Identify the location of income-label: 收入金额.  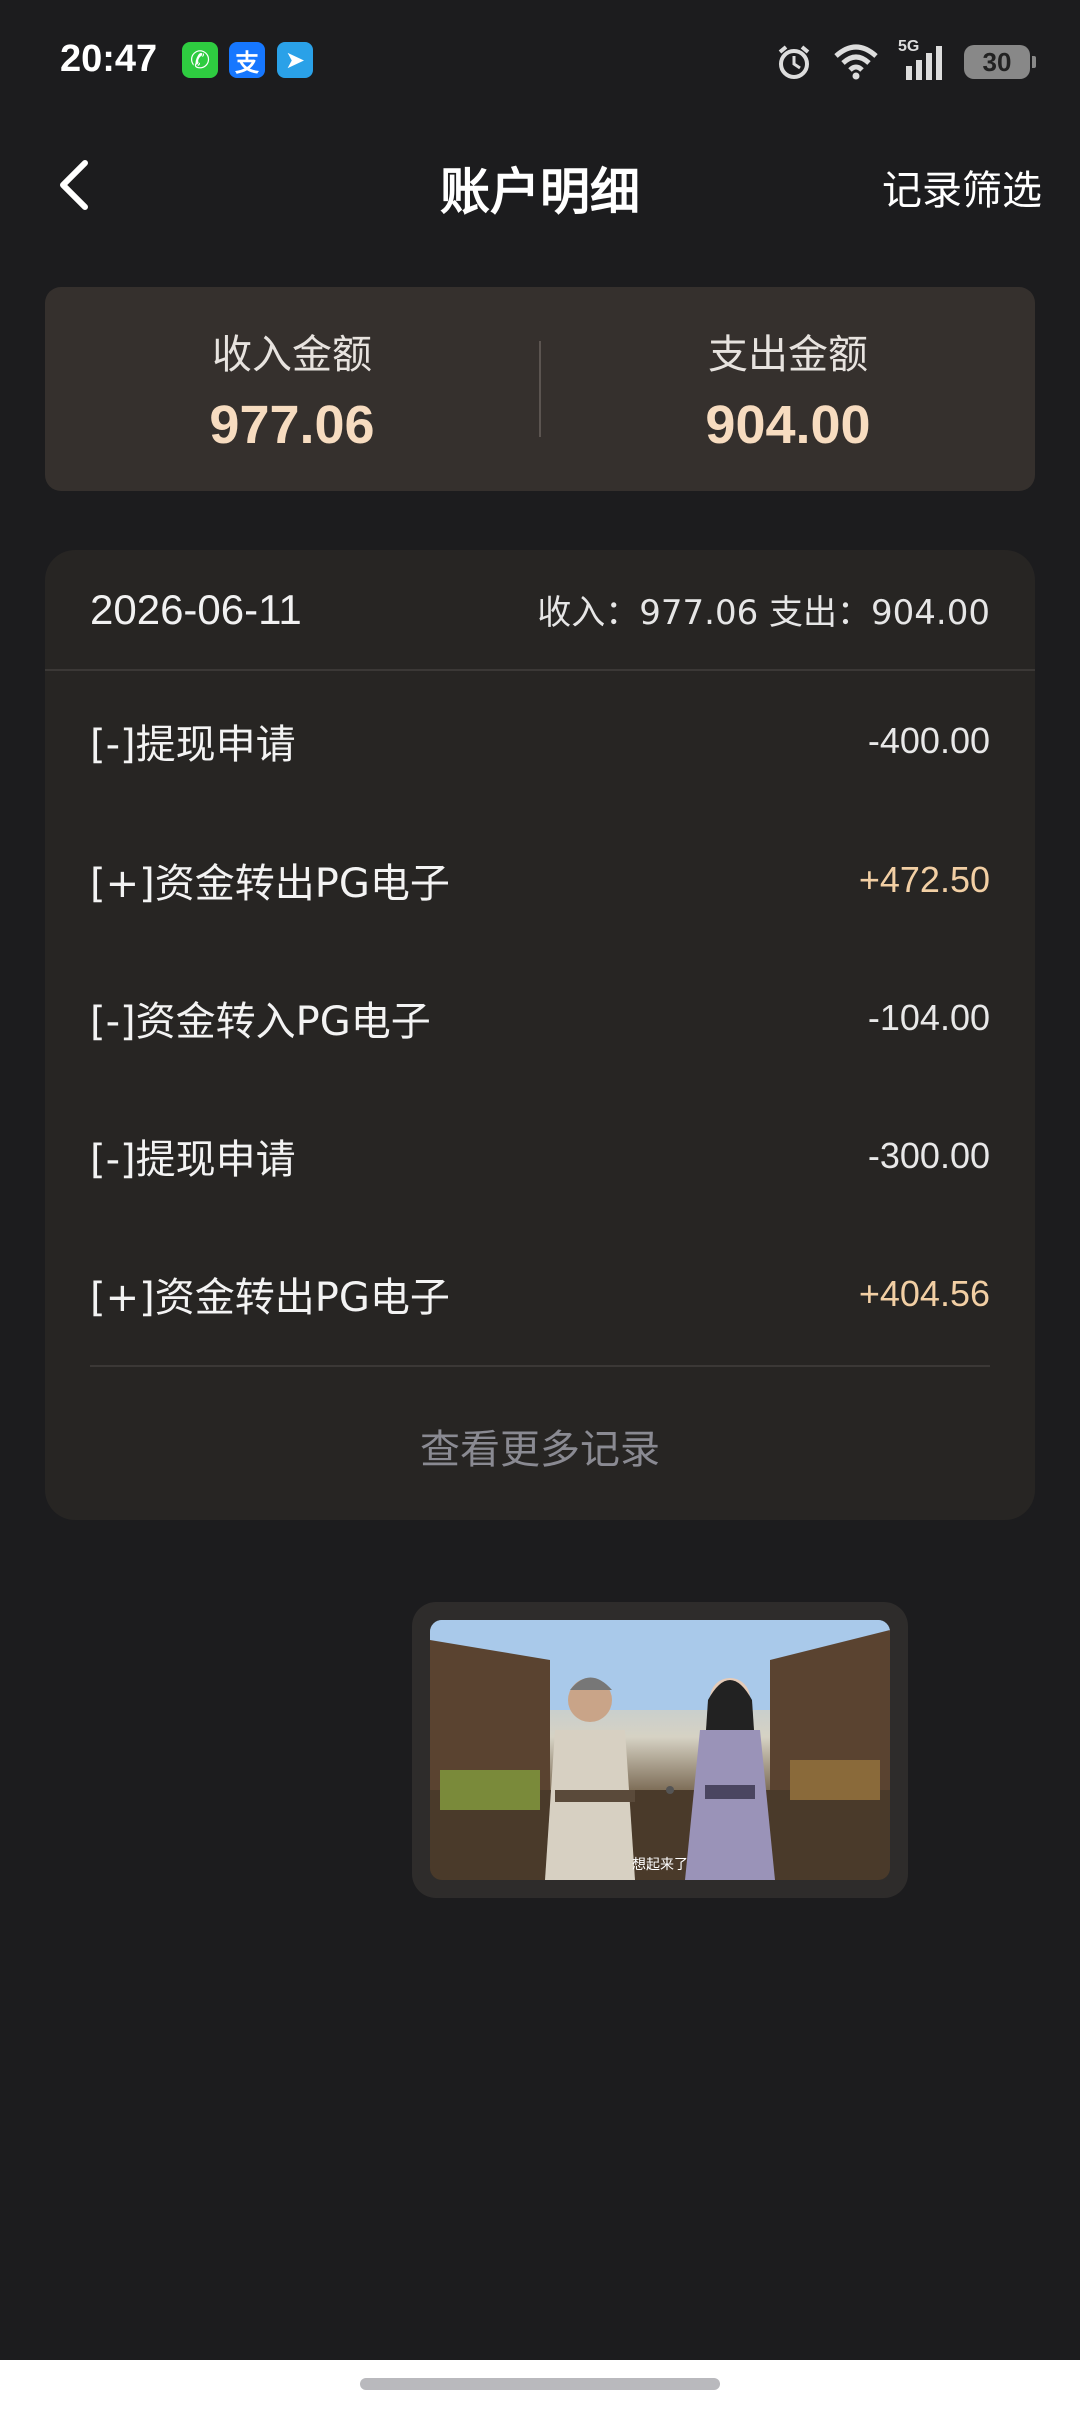
(292, 355).